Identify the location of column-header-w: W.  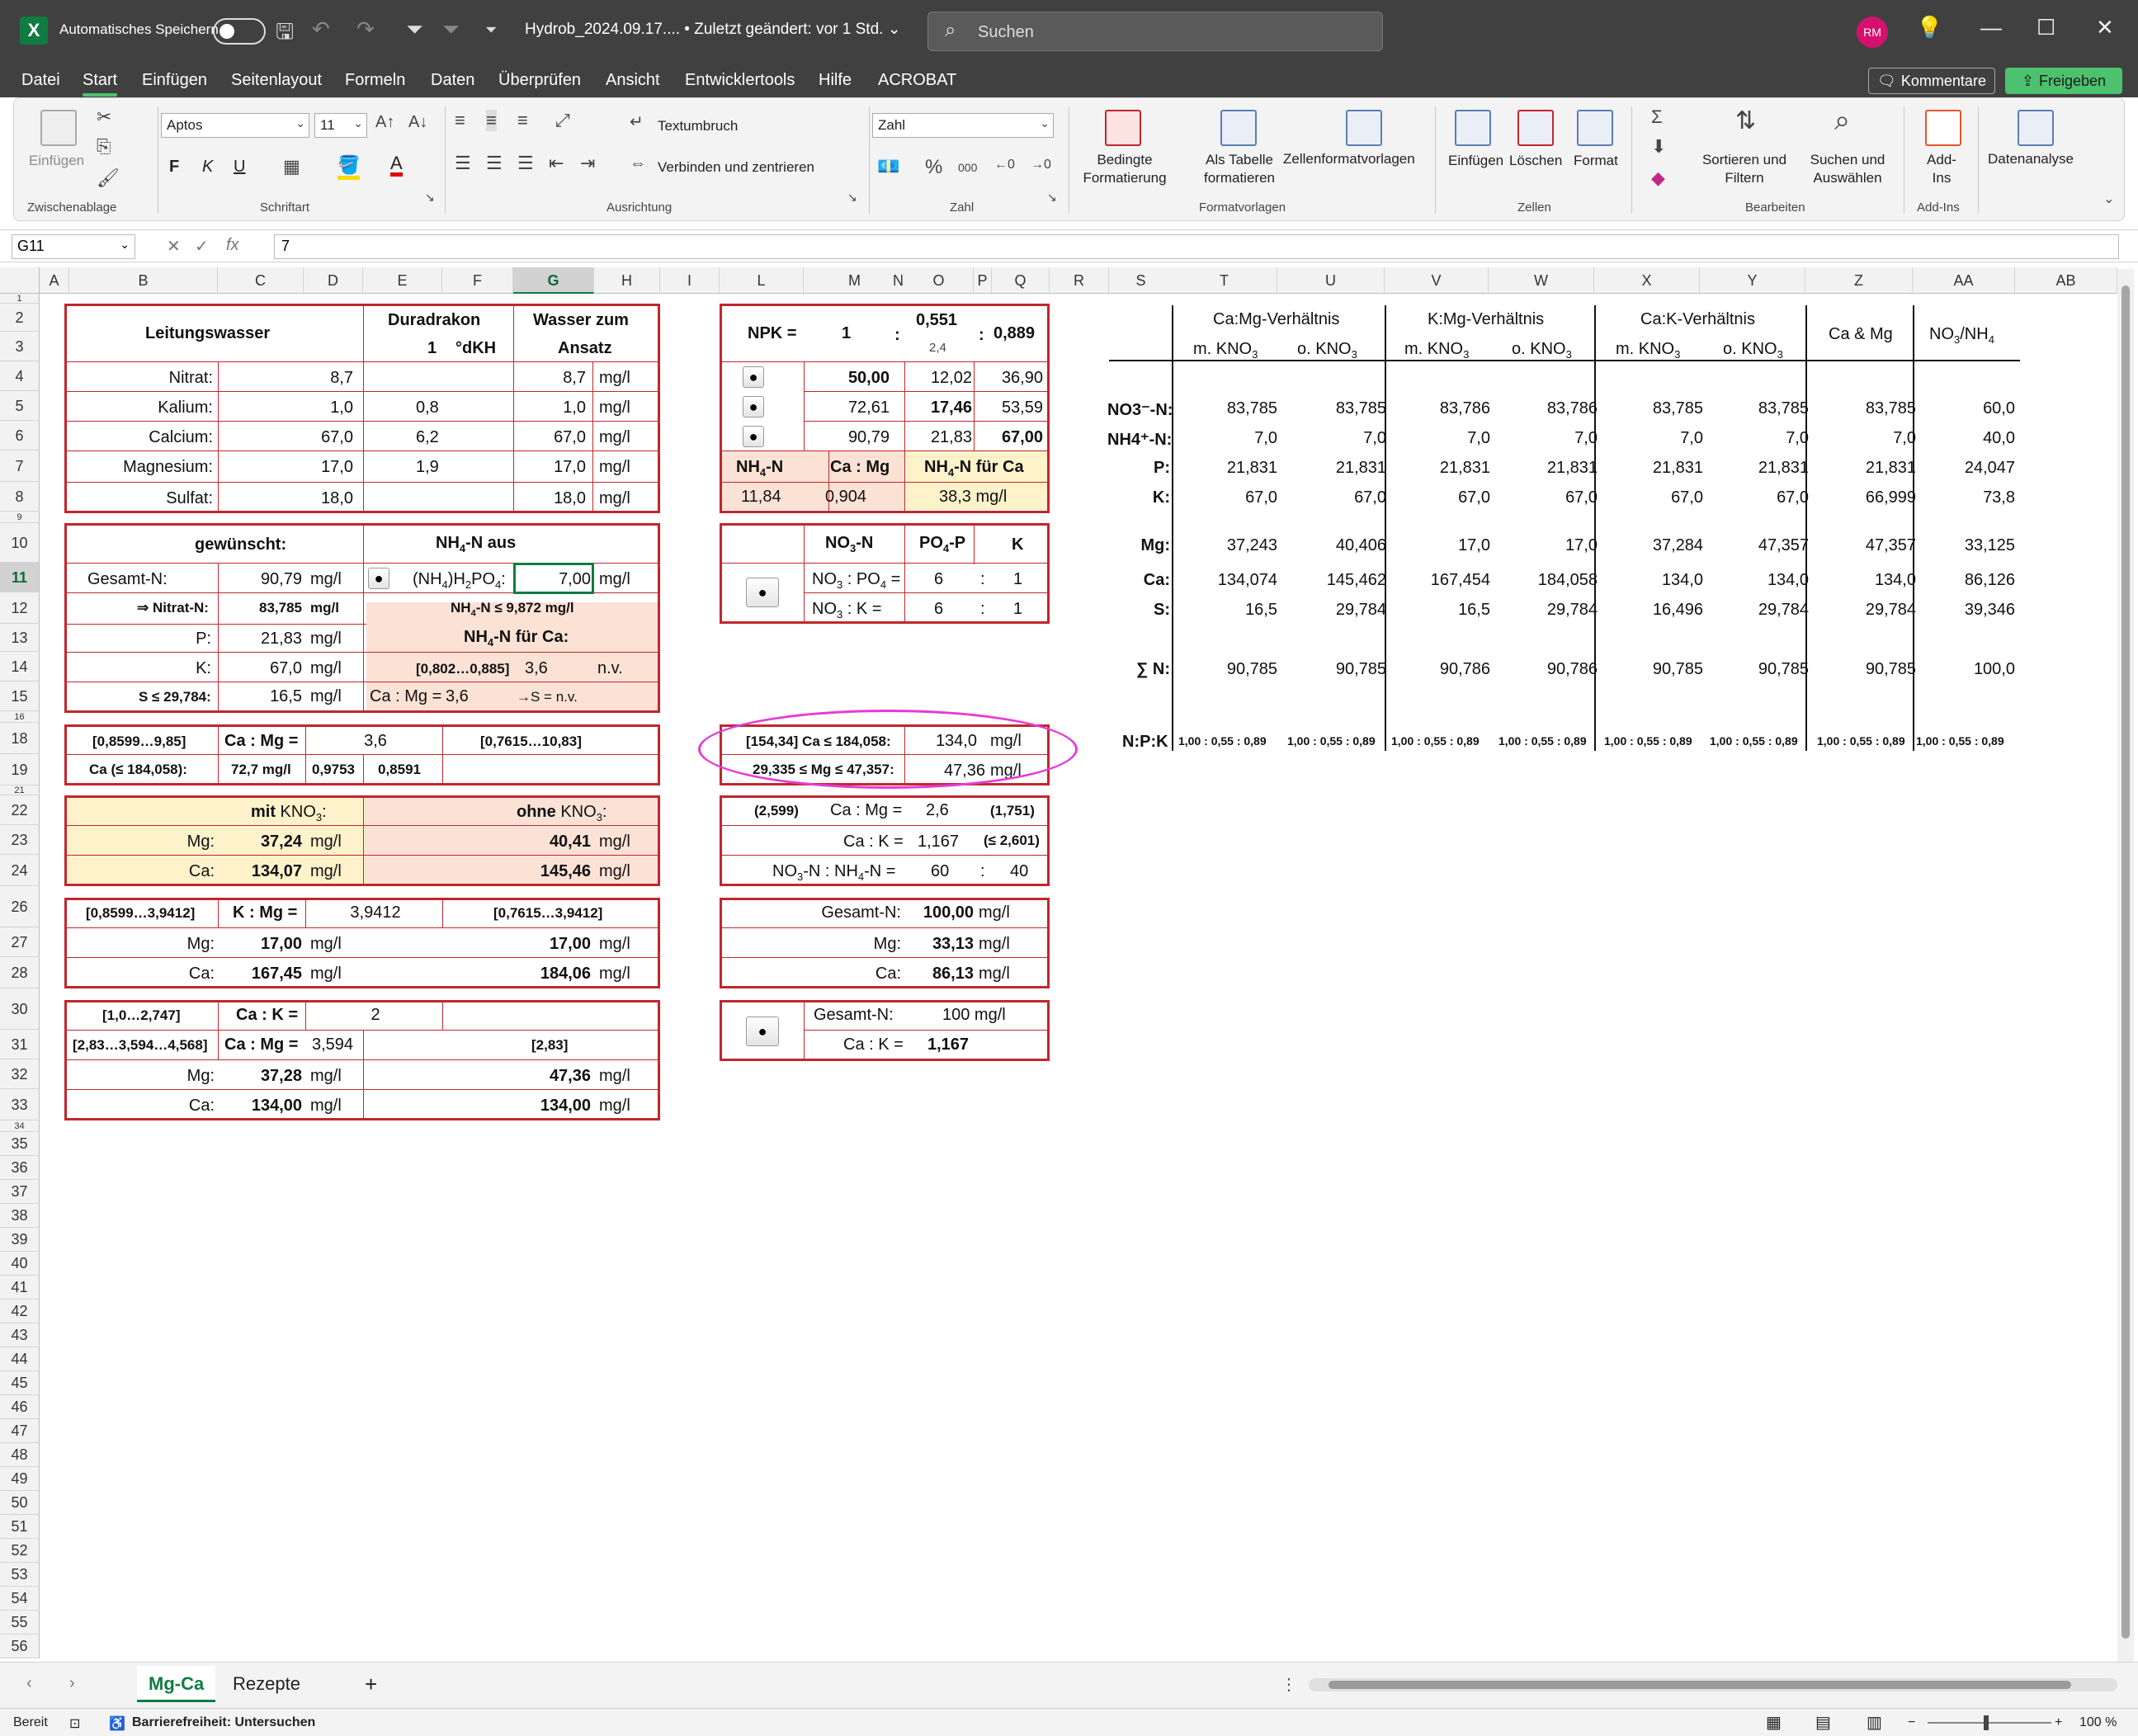
(1541, 280).